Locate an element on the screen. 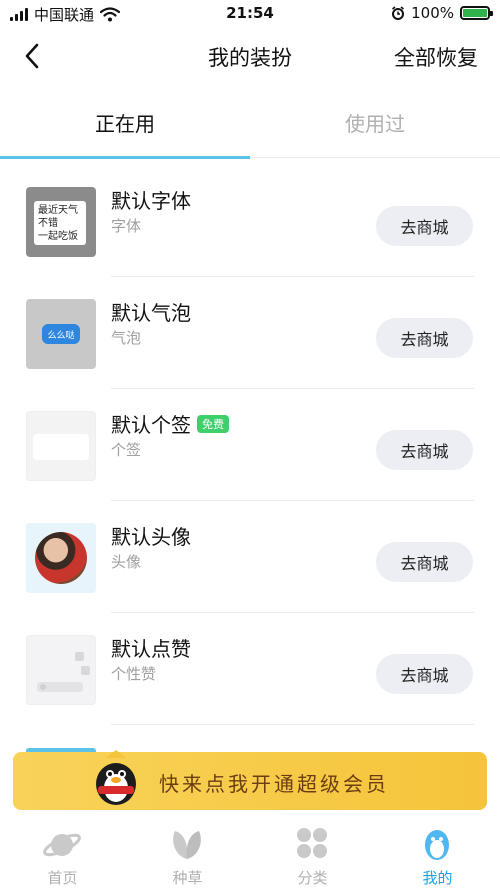 The height and width of the screenshot is (889, 500). item-title: 默认字体 is located at coordinates (151, 199).